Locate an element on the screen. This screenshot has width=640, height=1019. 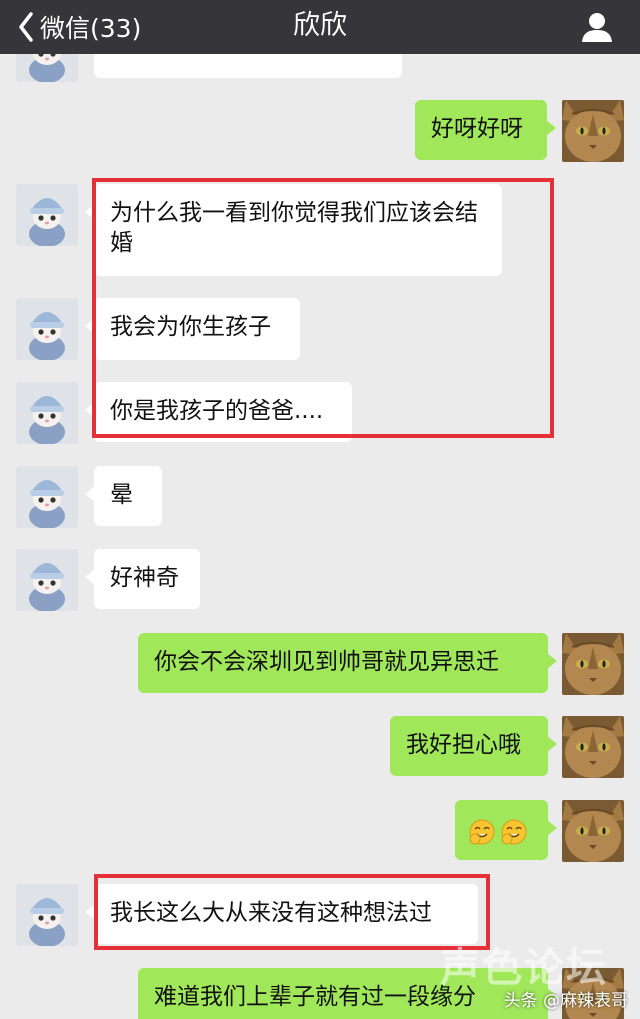
back-label: 微信(33) is located at coordinates (91, 28).